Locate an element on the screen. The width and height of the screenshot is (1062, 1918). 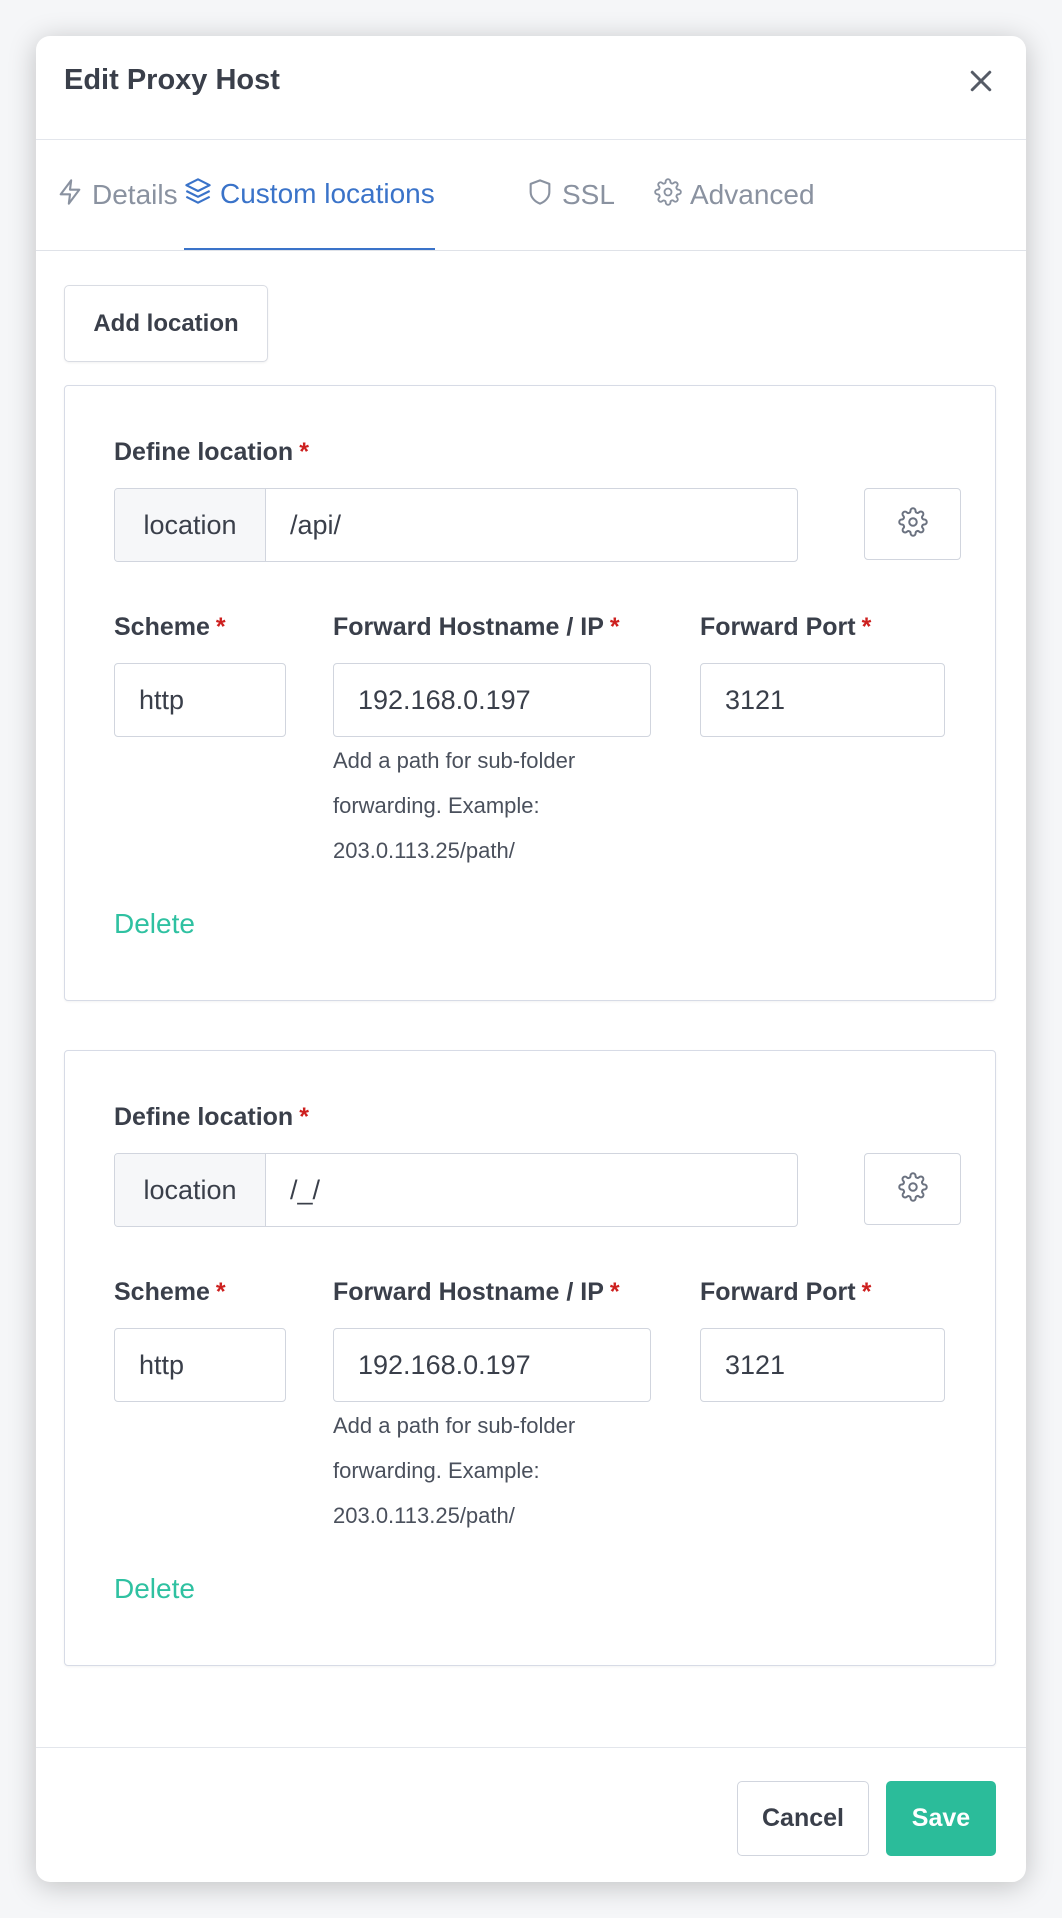
tab-label: Custom locations is located at coordinates (327, 193).